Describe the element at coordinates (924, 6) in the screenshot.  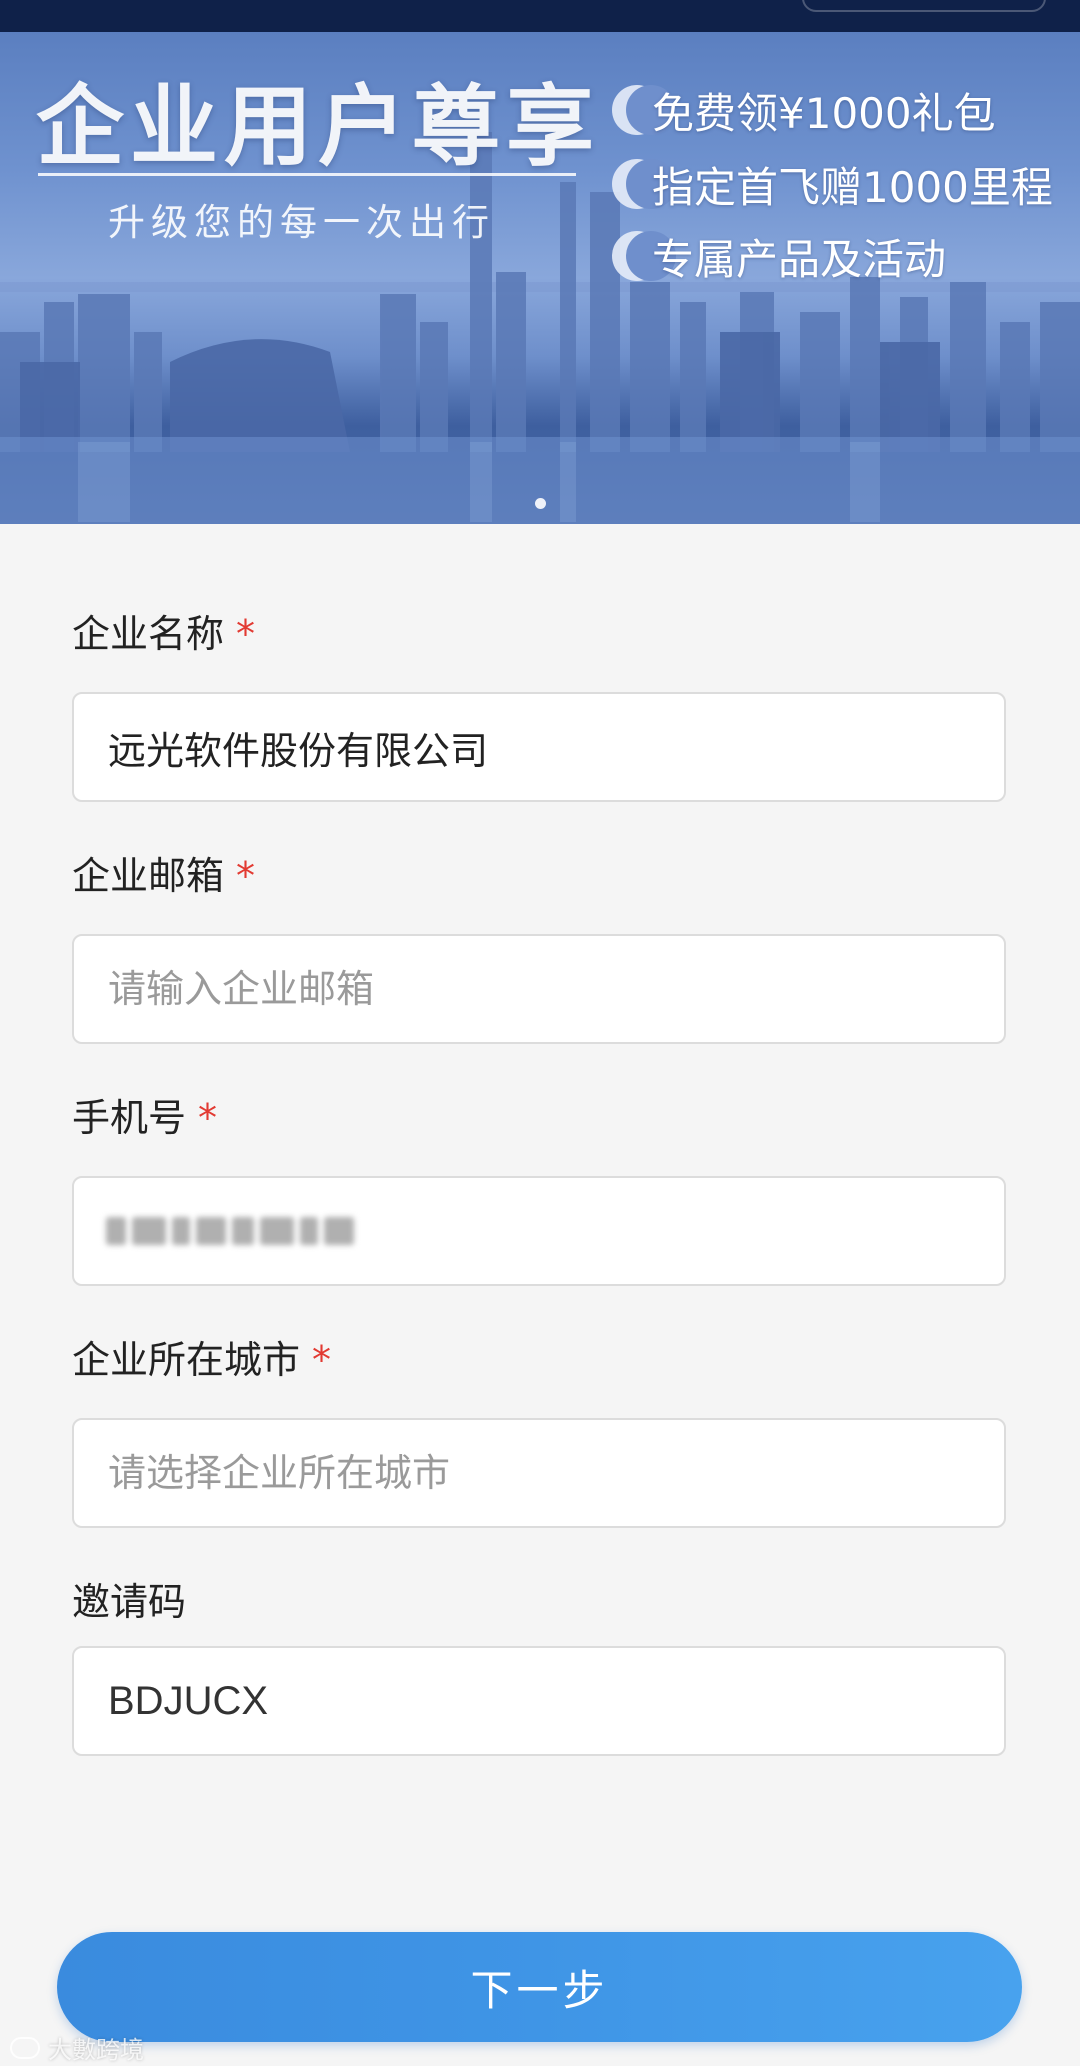
I see `top-pill-shape` at that location.